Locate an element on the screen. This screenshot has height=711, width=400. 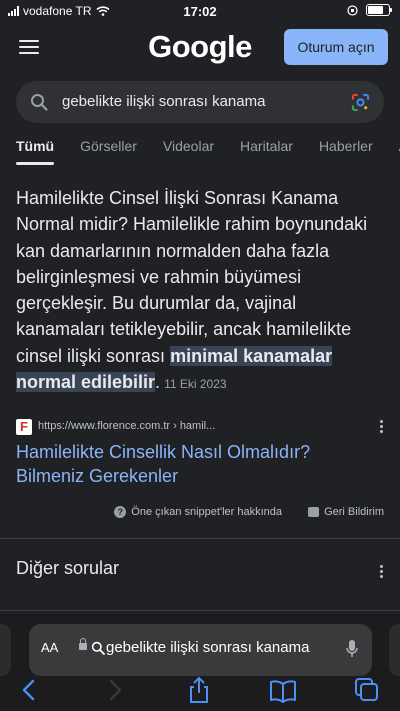
tabs-icon is located at coordinates (367, 690).